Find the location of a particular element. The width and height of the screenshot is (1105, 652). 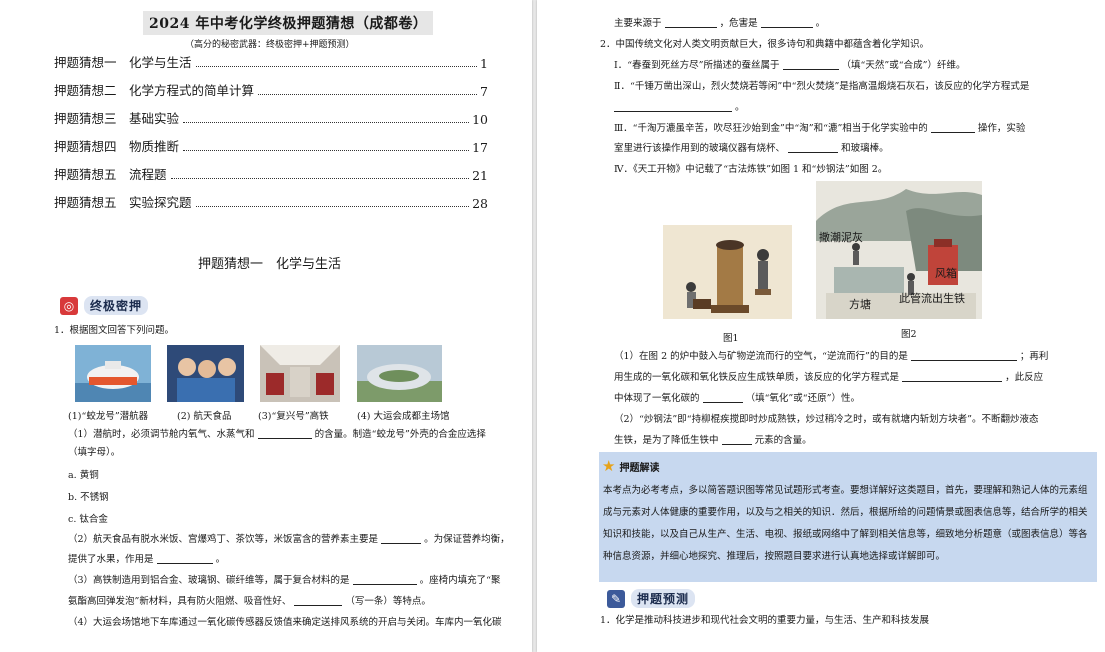

question-text: Ⅰ．“春蚕到死丝方尽”所描述的蚕丝属于 （填“天然”或“合成”）纤维。 is located at coordinates (789, 65).